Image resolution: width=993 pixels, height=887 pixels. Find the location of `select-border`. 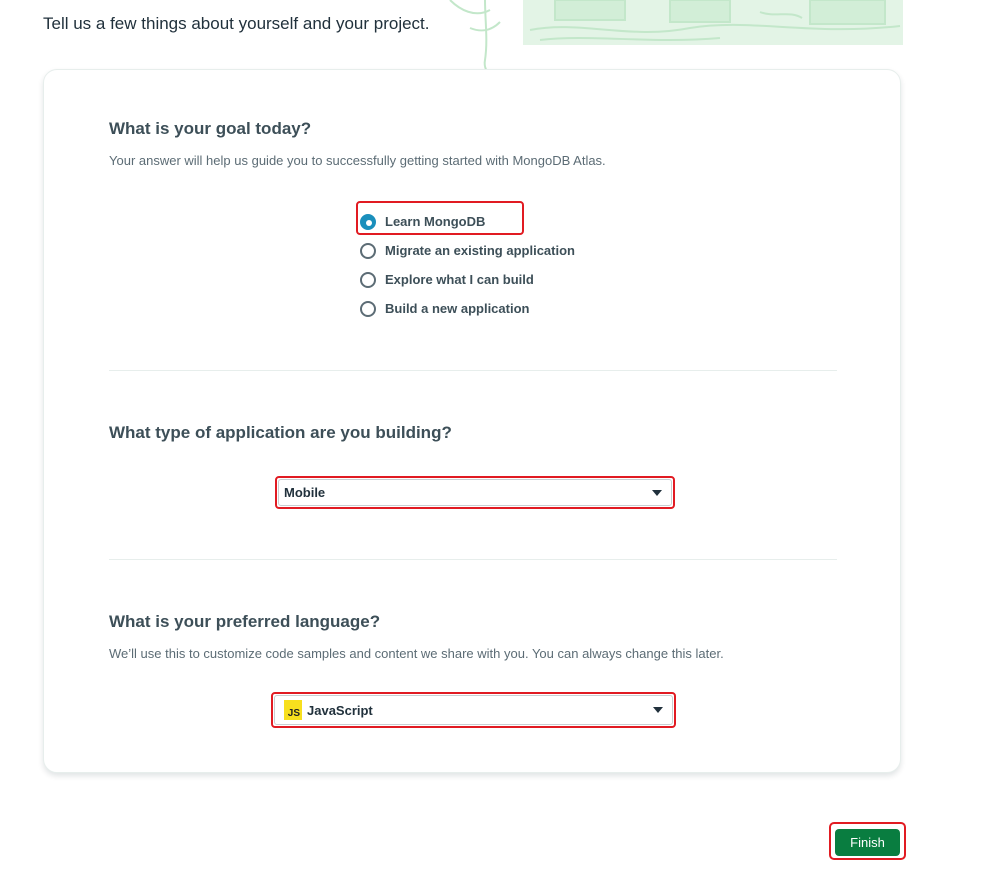

select-border is located at coordinates (475, 492).